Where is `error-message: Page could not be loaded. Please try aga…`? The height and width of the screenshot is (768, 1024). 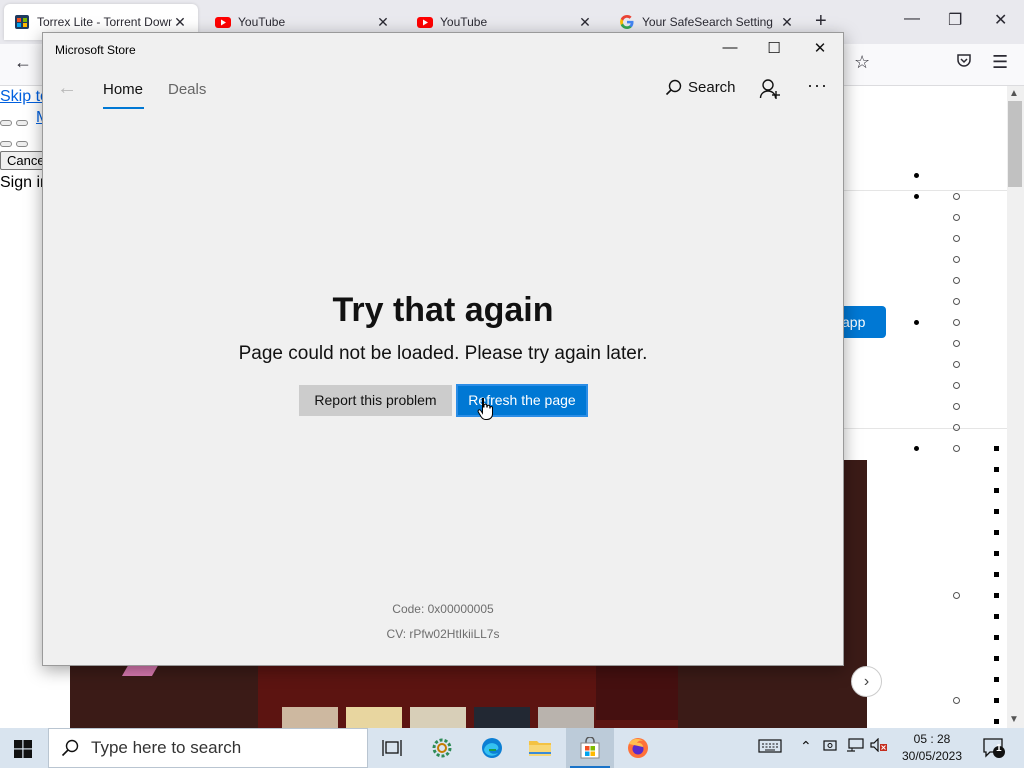
error-message: Page could not be loaded. Please try aga… is located at coordinates (443, 353).